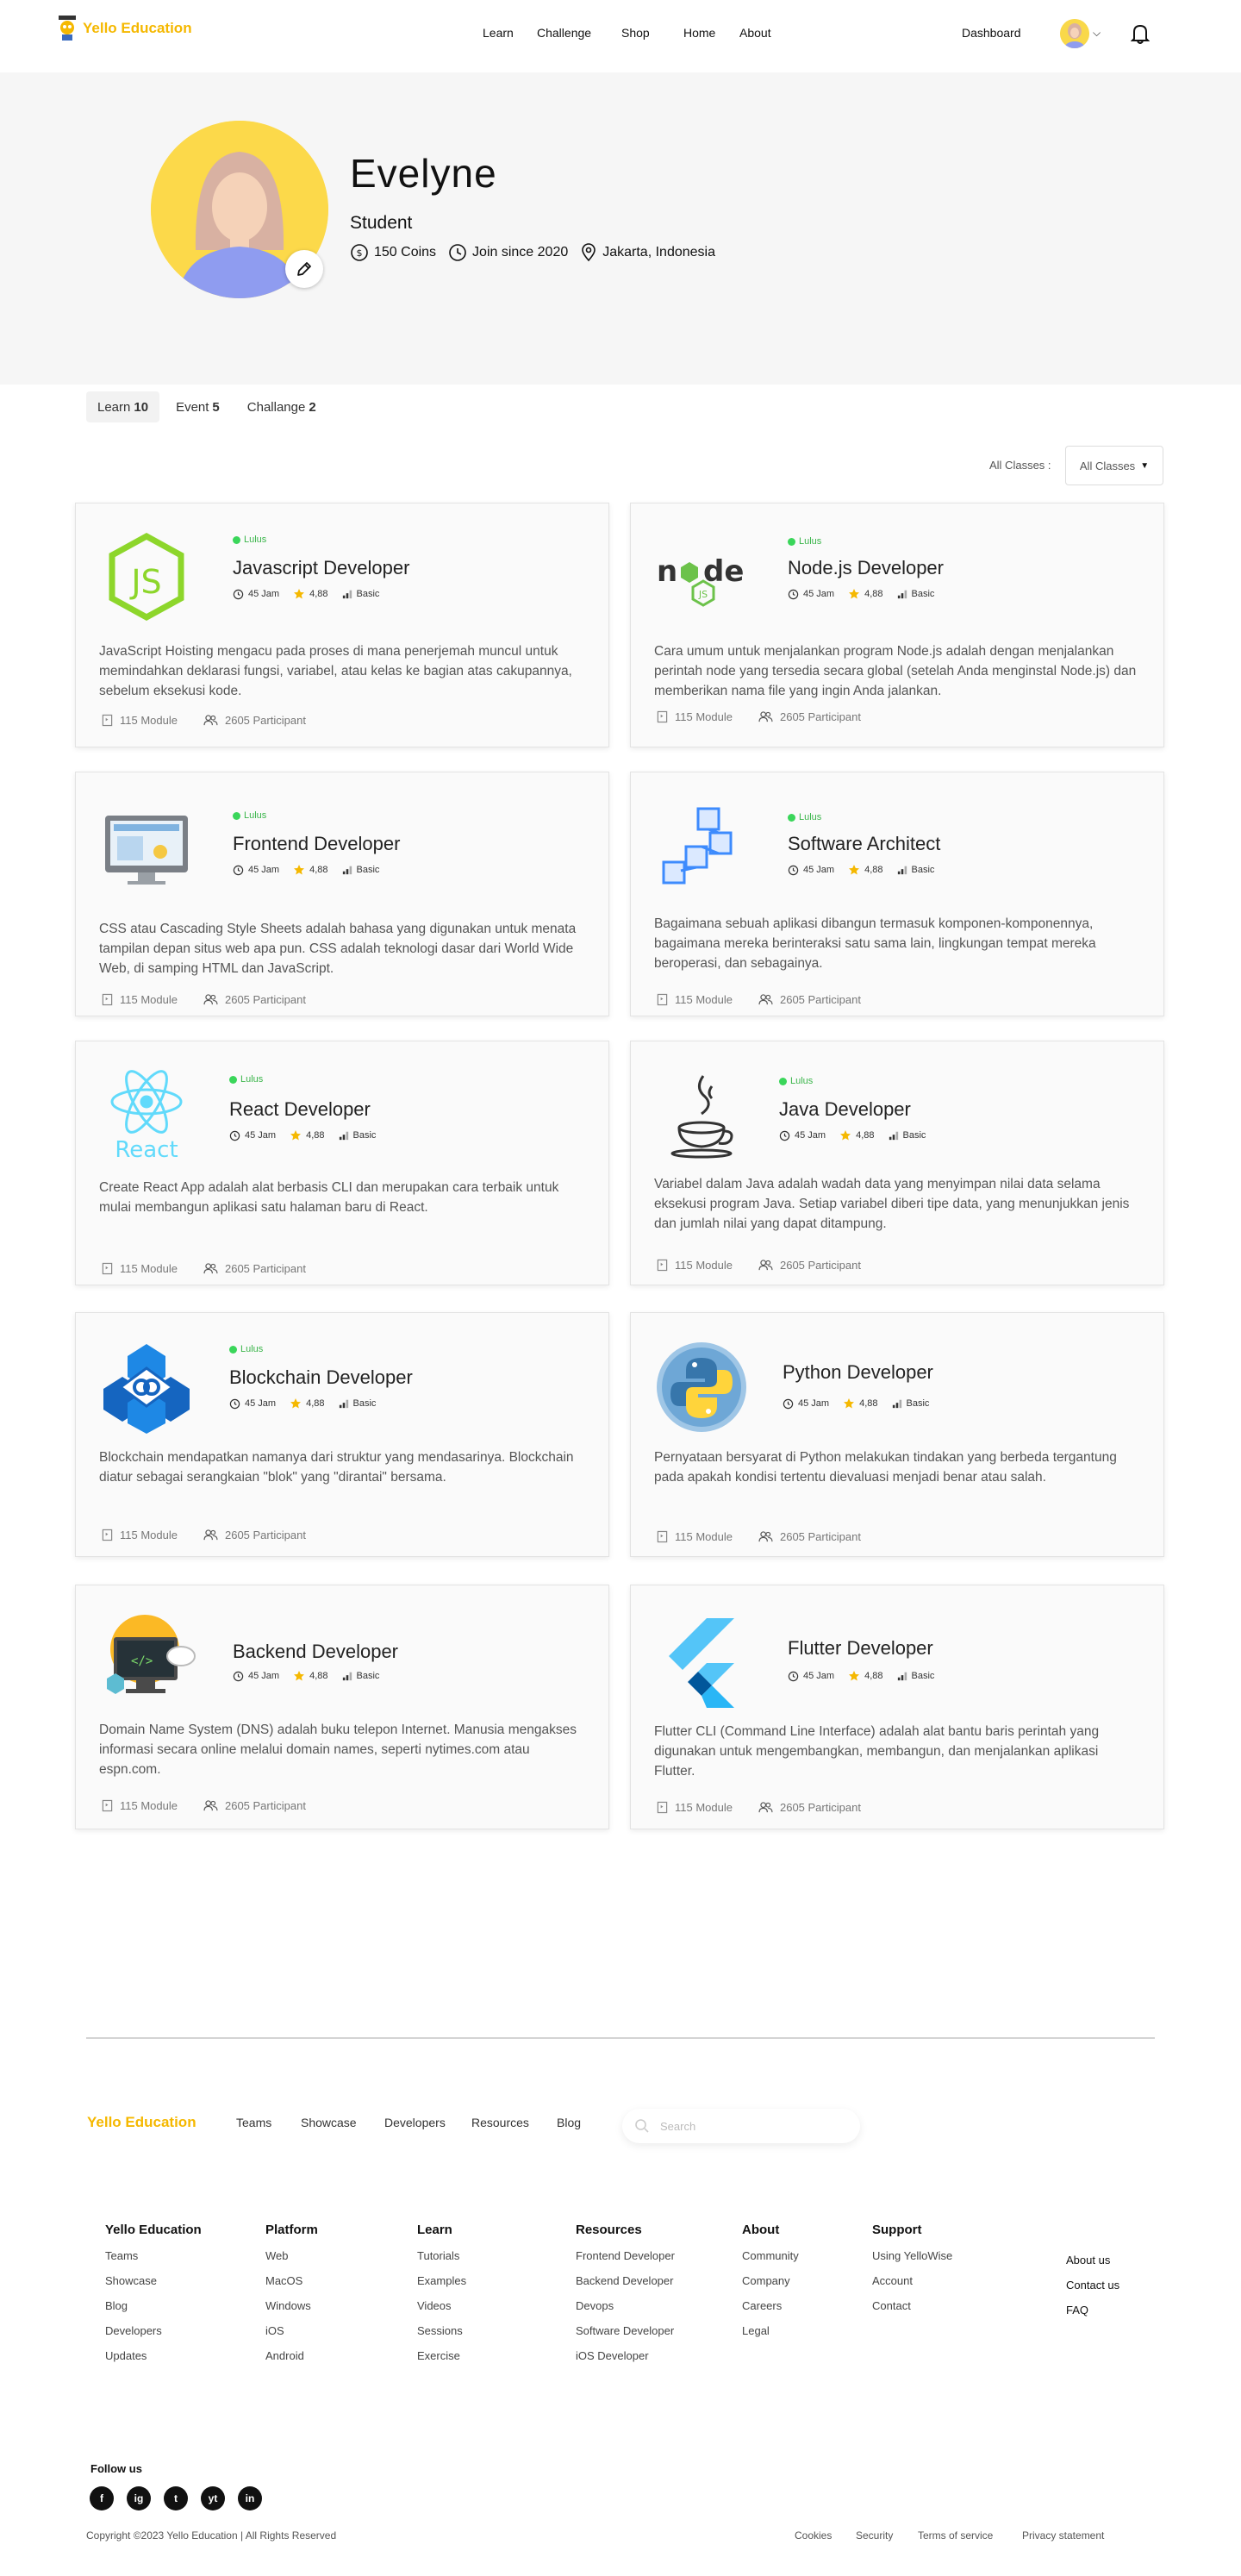 The image size is (1241, 2576). Describe the element at coordinates (699, 33) in the screenshot. I see `nav-home: Home` at that location.